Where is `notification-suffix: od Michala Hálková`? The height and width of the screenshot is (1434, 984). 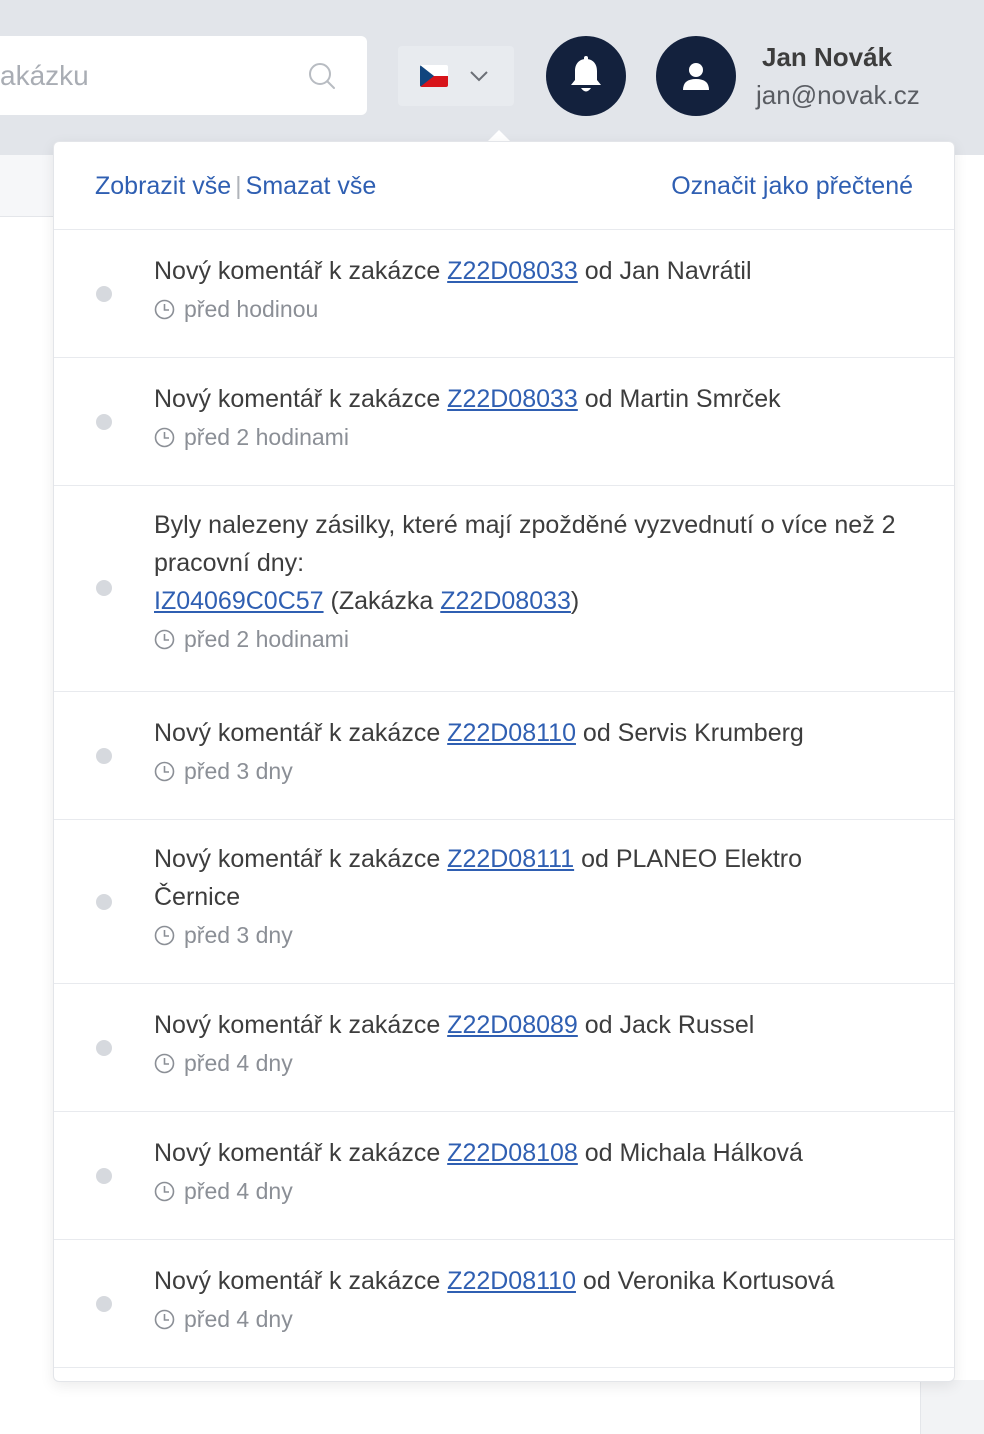
notification-suffix: od Michala Hálková is located at coordinates (690, 1153).